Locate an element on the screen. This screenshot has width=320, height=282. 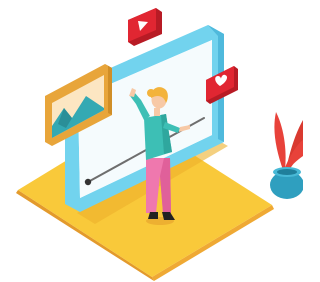
play-icon is located at coordinates (145, 27).